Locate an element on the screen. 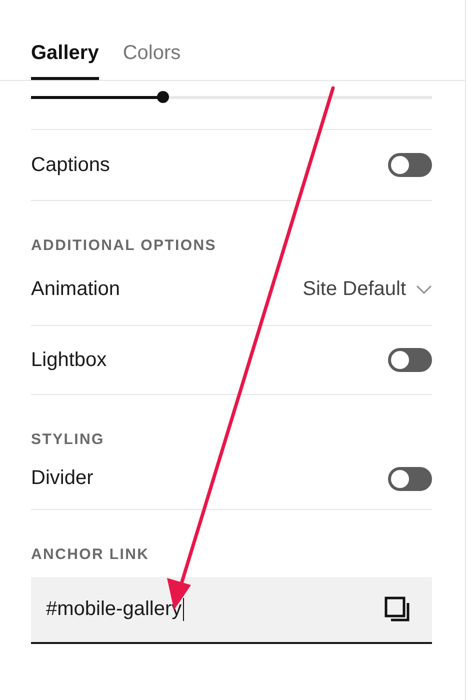 This screenshot has height=700, width=475. tab: Colors is located at coordinates (151, 55).